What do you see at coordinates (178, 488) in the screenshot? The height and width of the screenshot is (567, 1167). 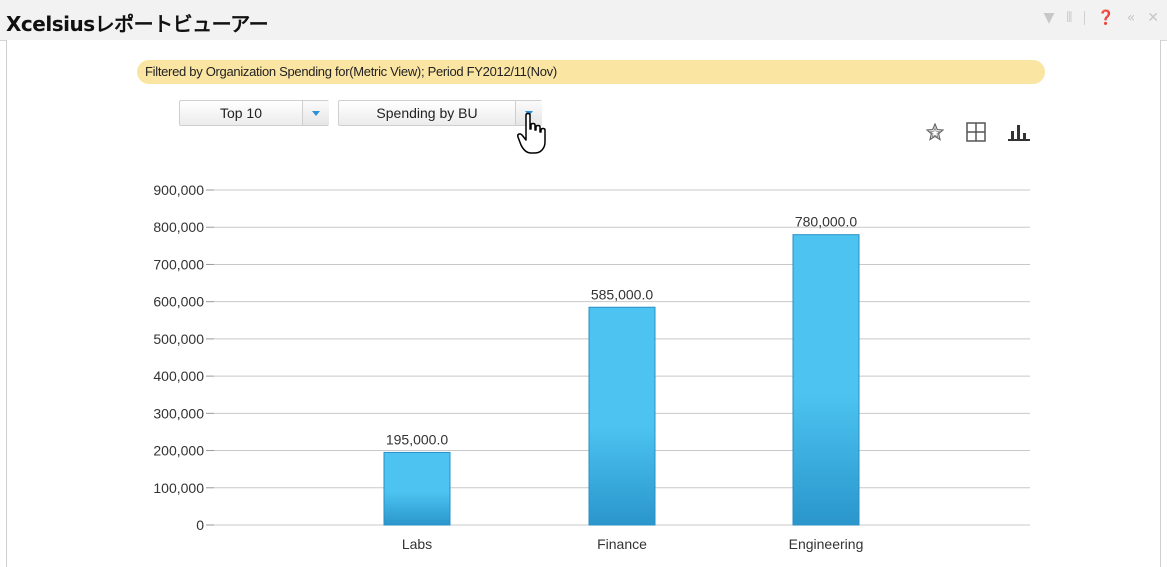 I see `y-tick-label: 100,000` at bounding box center [178, 488].